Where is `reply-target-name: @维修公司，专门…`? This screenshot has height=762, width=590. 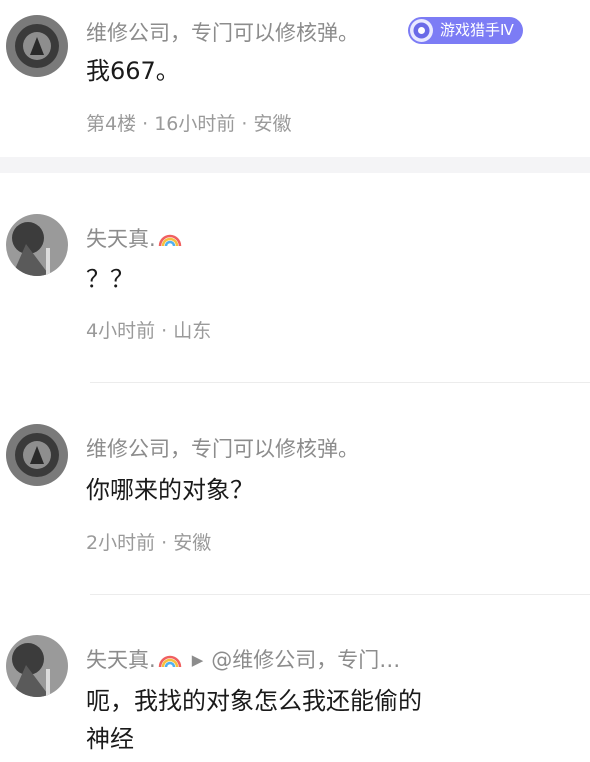 reply-target-name: @维修公司，专门… is located at coordinates (305, 660).